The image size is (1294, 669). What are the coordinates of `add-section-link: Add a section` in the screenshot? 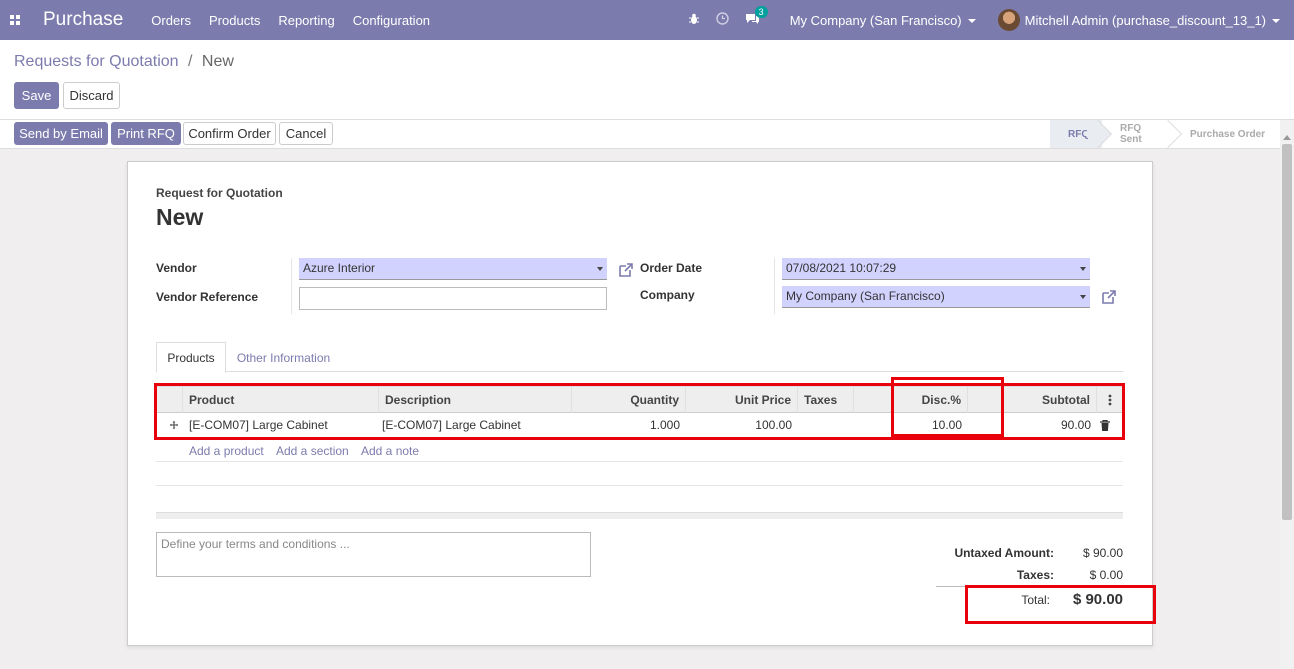 It's located at (312, 451).